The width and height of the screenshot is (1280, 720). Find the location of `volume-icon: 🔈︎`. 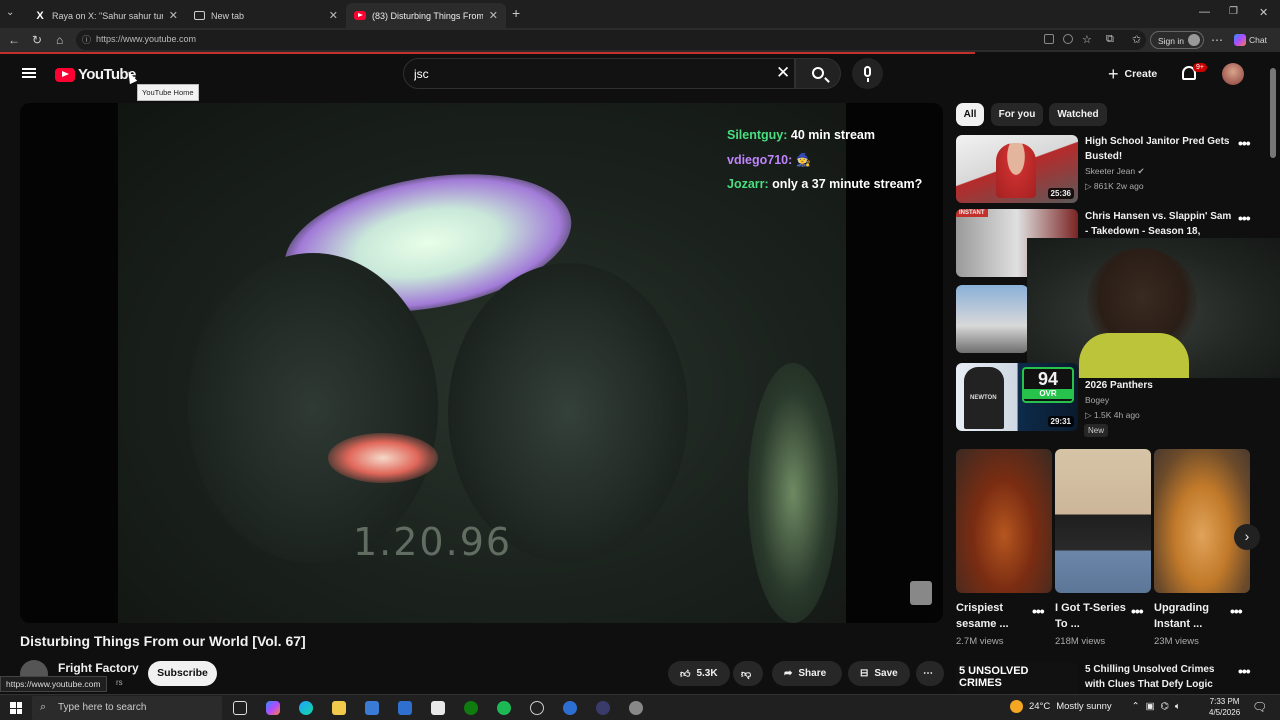

volume-icon: 🔈︎ is located at coordinates (1178, 706).